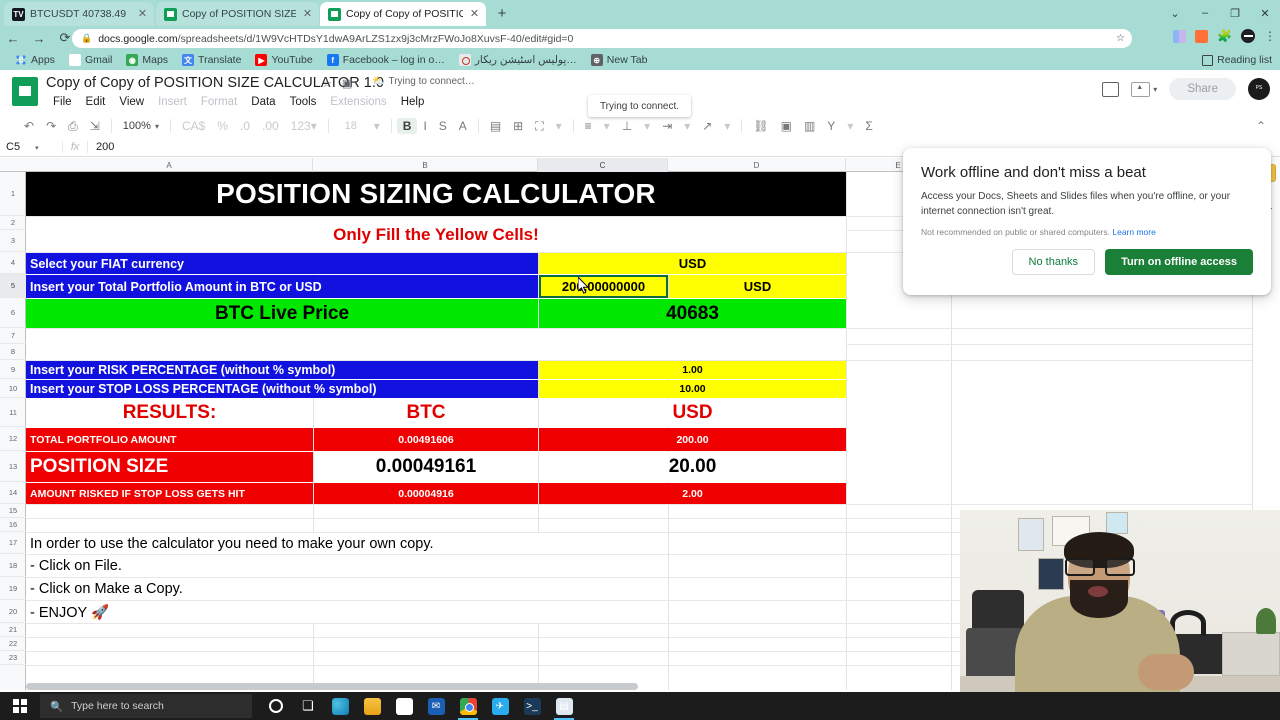 The height and width of the screenshot is (720, 1280). I want to click on currency-format-button: CA$, so click(193, 126).